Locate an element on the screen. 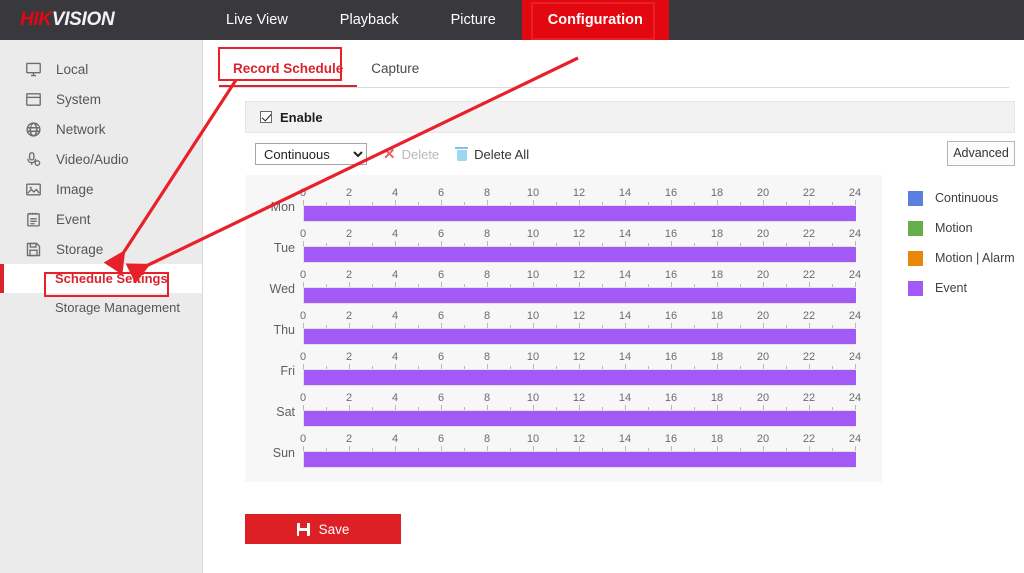 The height and width of the screenshot is (573, 1024). sidebar-item-storage: Storage is located at coordinates (101, 249).